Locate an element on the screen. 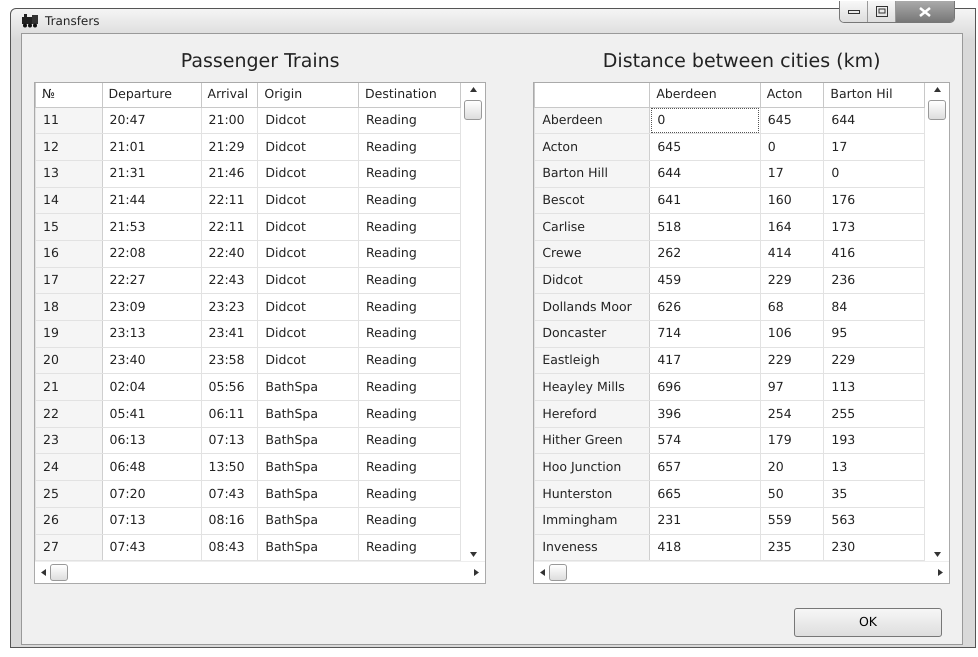  table-cell: 22:08 is located at coordinates (152, 254).